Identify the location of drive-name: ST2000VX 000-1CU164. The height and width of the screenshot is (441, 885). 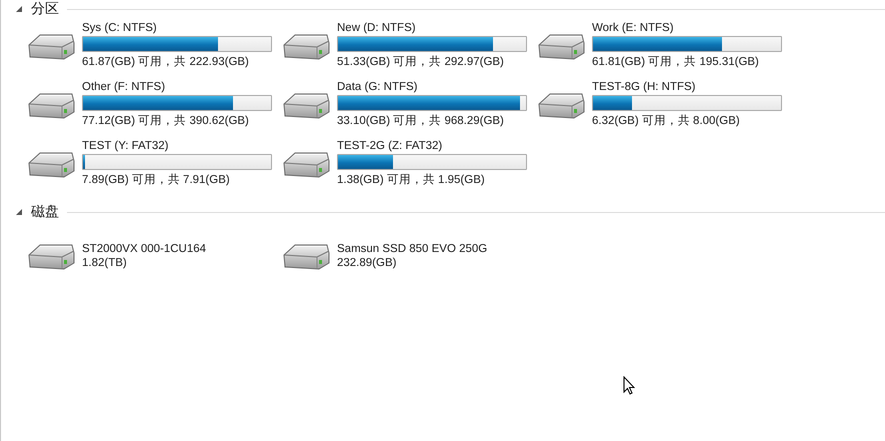
(144, 249).